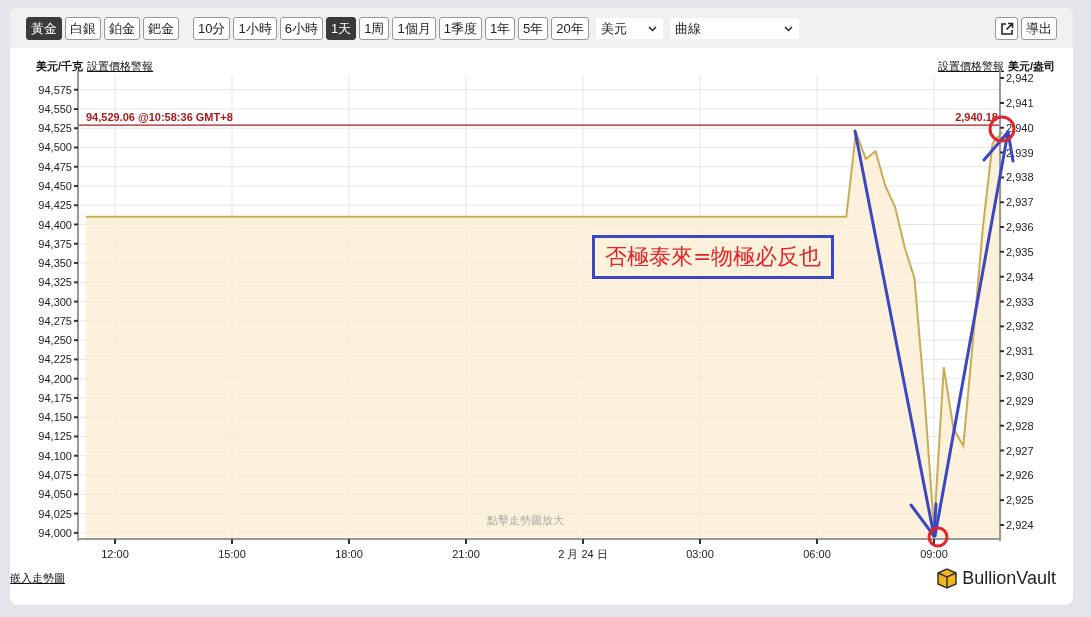 The width and height of the screenshot is (1091, 617). I want to click on y-axis-label: 94,475, so click(55, 166).